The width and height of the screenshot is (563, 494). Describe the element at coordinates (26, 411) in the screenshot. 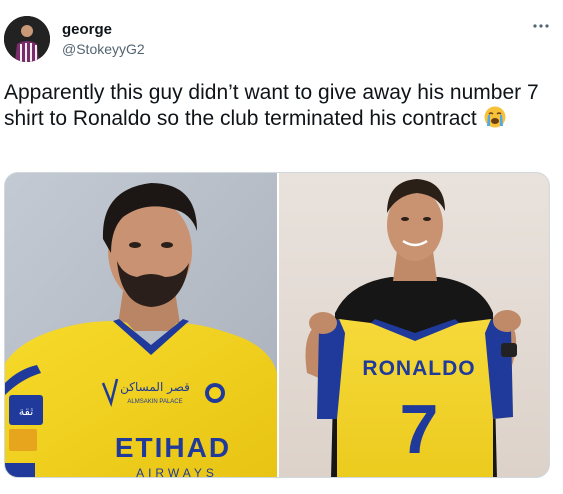

I see `sleeve-badge-text: ثقة` at that location.